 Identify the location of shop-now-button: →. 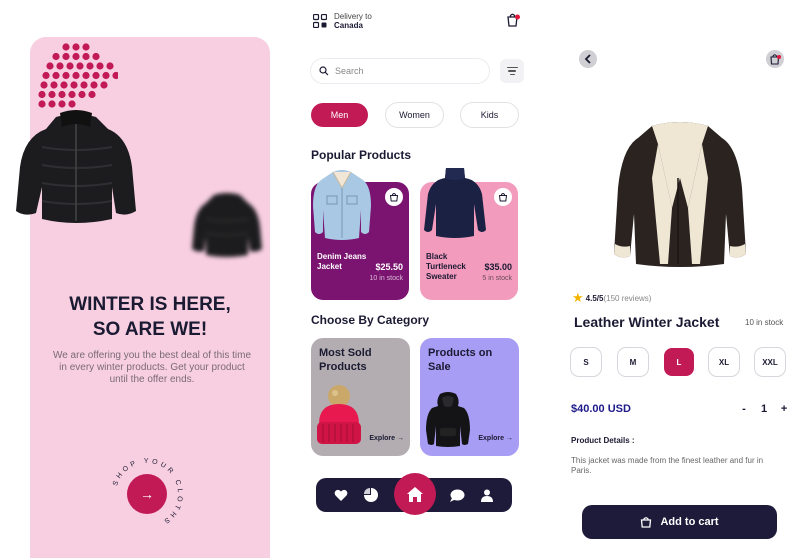
(147, 494).